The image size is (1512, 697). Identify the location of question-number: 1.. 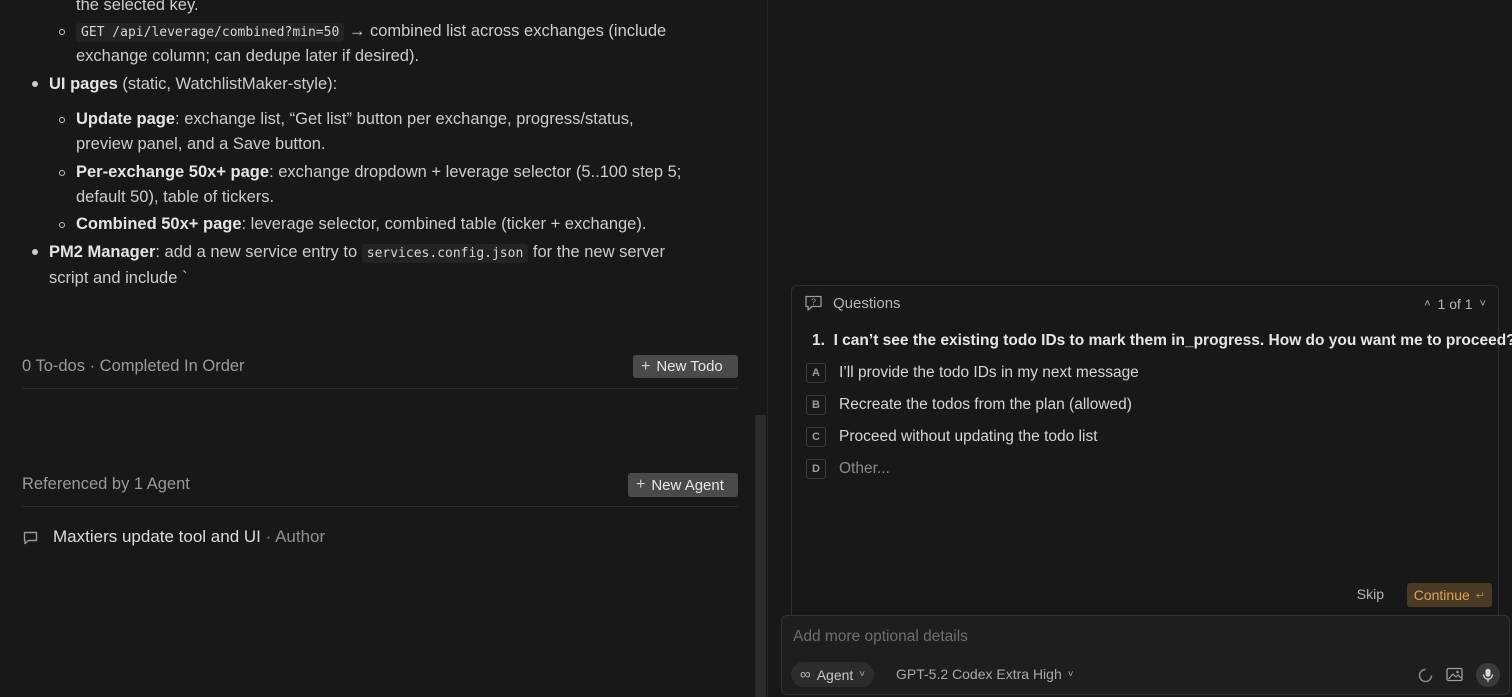
(818, 340).